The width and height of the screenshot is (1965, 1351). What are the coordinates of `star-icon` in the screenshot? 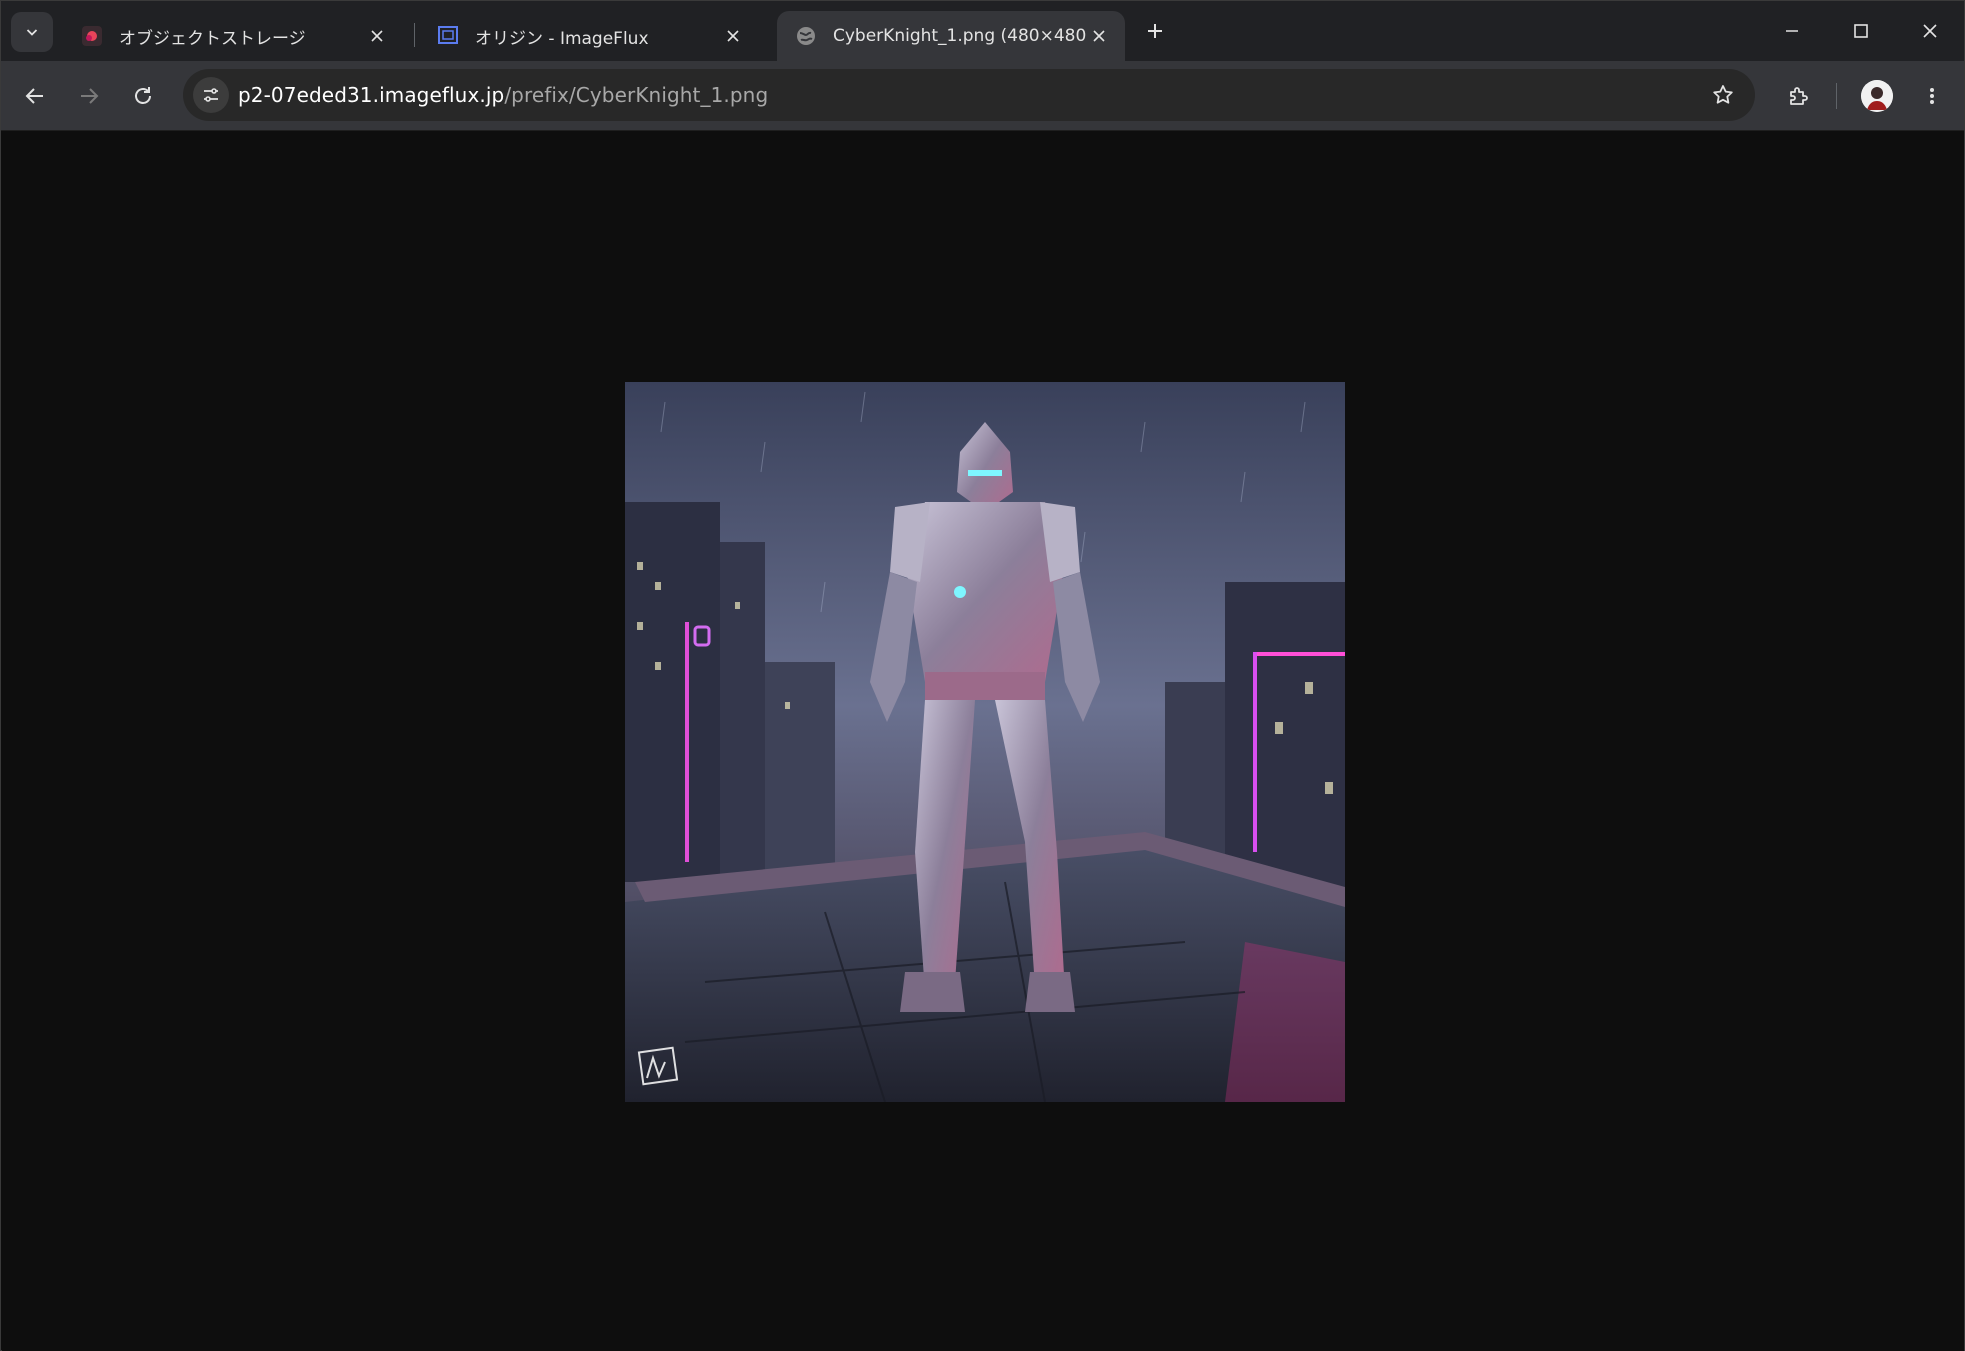 It's located at (1723, 94).